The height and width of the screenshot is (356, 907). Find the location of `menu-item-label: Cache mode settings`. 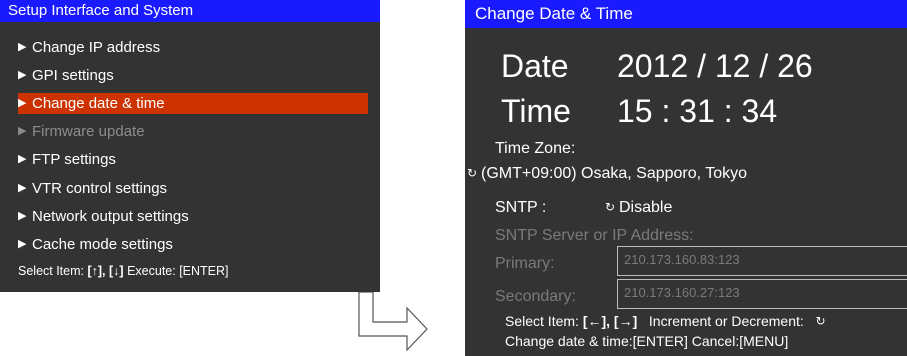

menu-item-label: Cache mode settings is located at coordinates (102, 244).